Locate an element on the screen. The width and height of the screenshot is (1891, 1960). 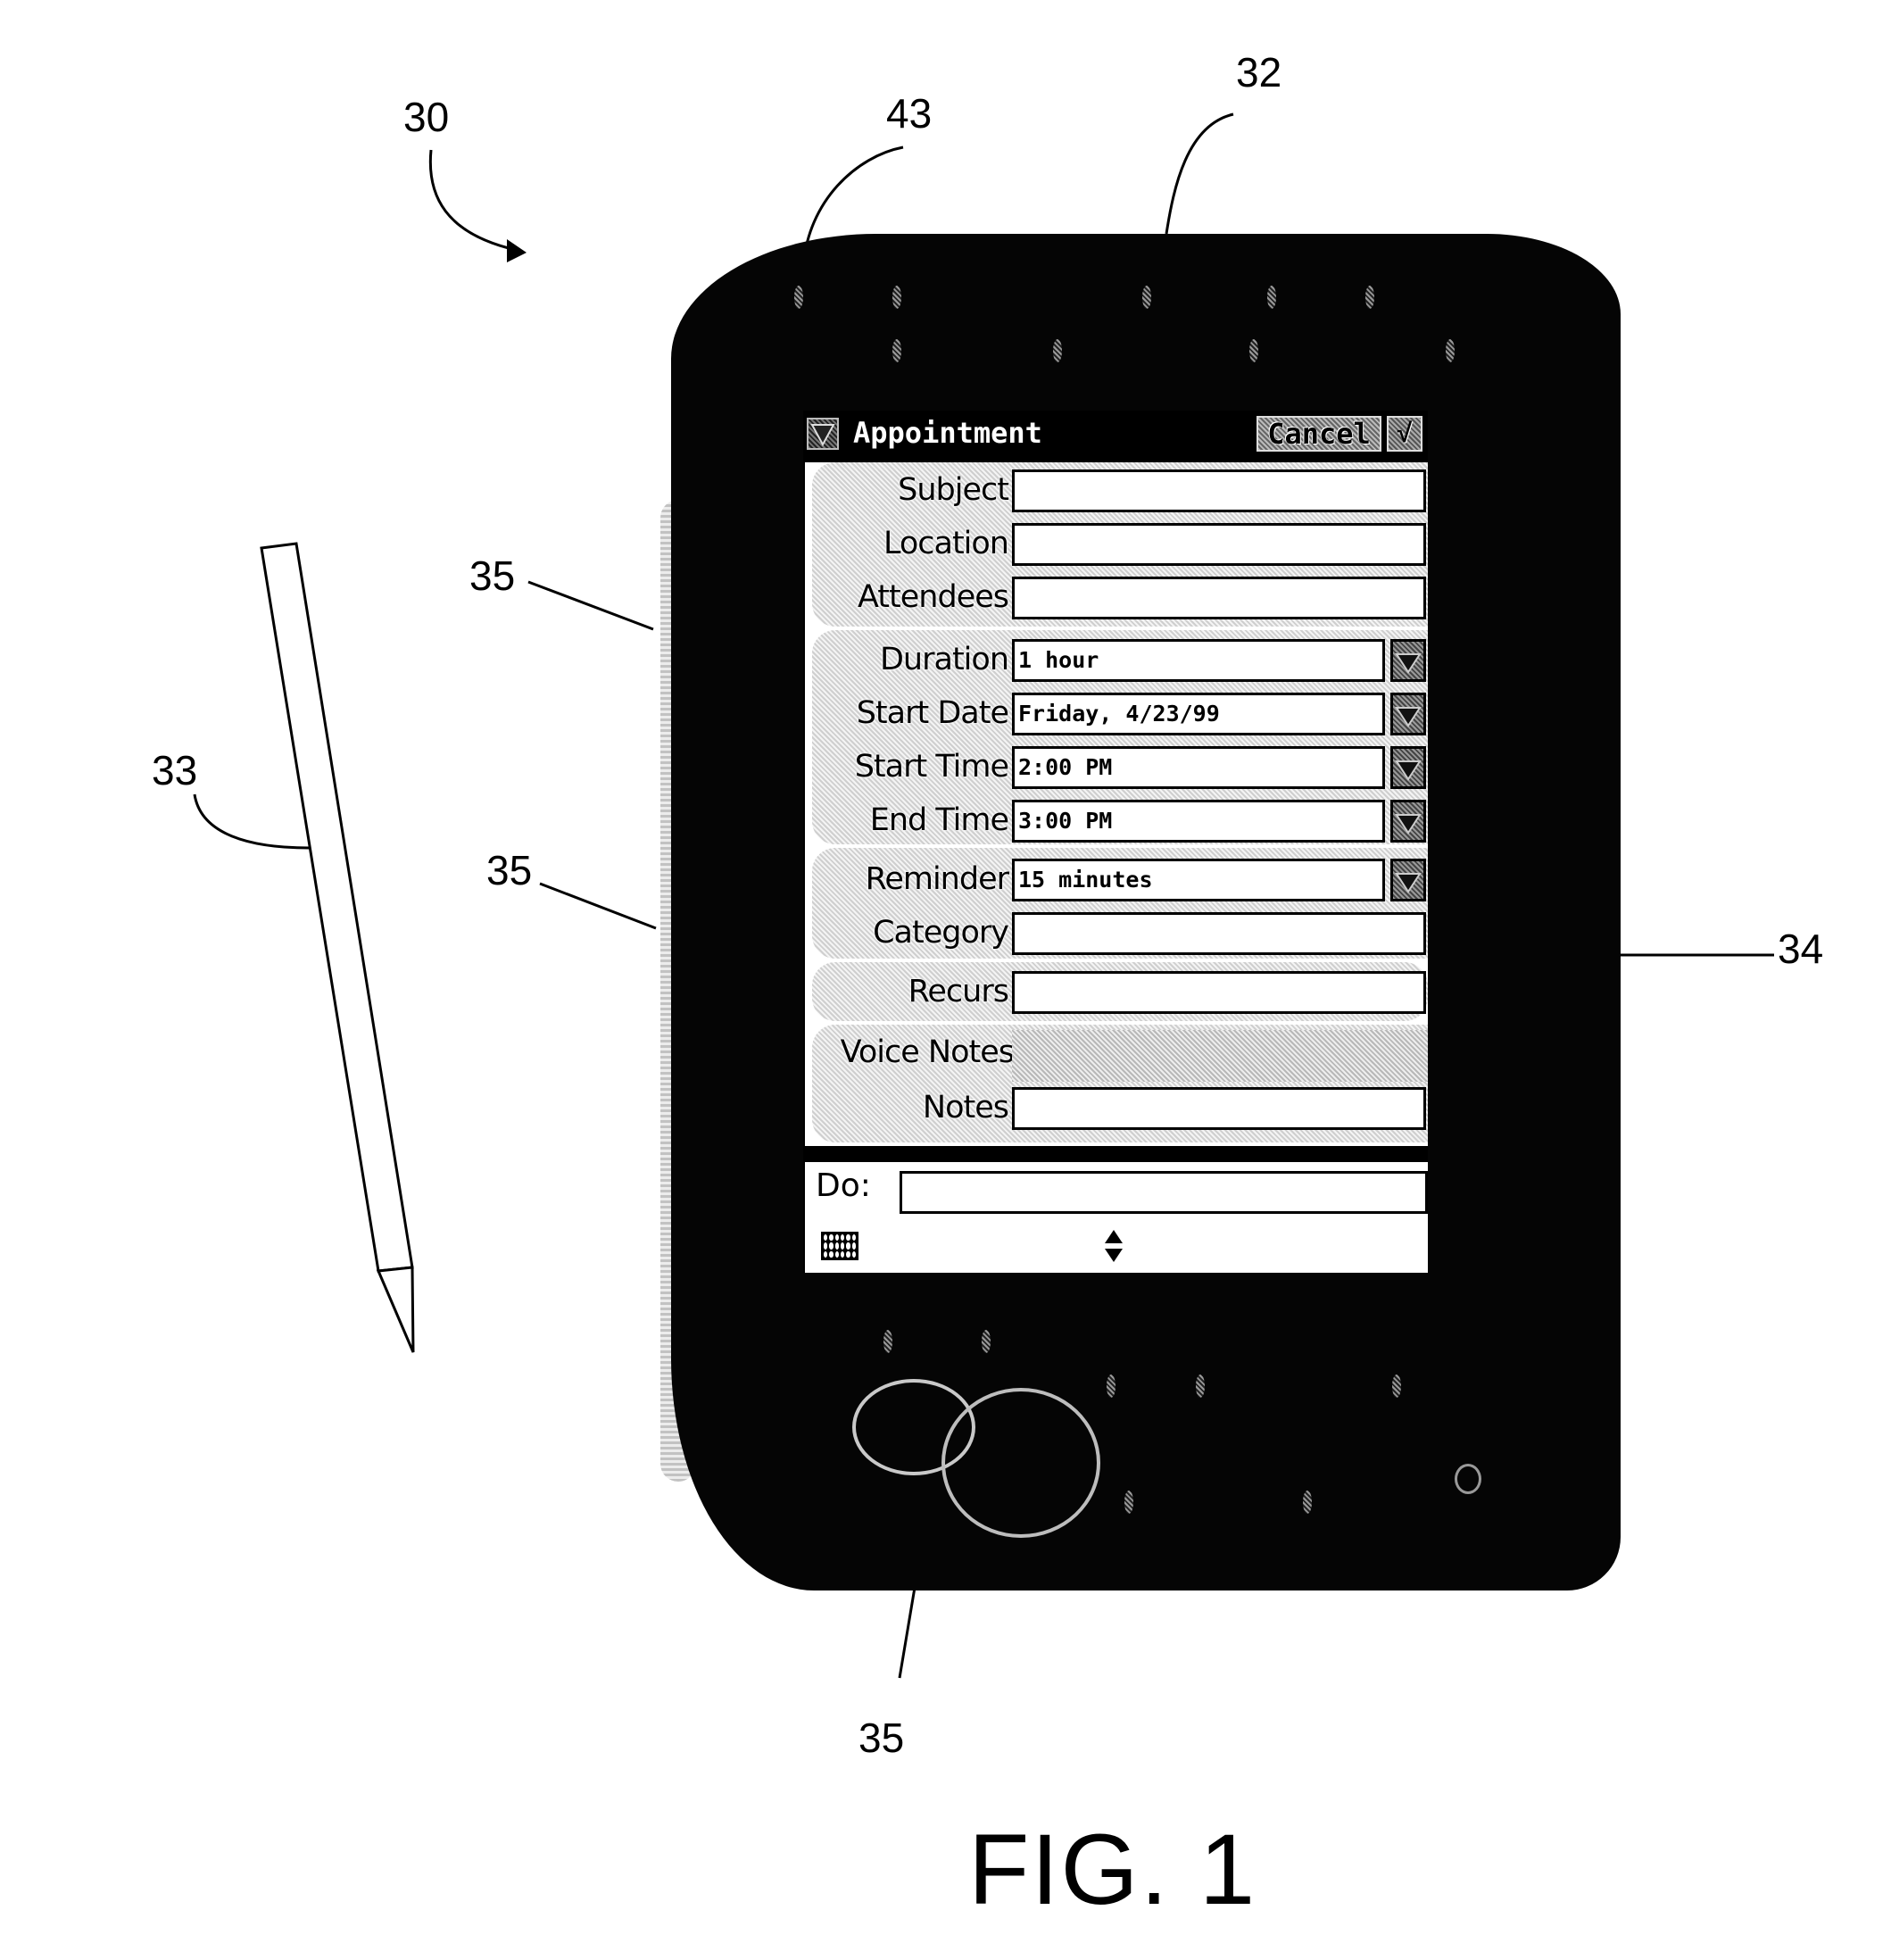
form-row-duration: Duration 1 hour is located at coordinates (1116, 662).